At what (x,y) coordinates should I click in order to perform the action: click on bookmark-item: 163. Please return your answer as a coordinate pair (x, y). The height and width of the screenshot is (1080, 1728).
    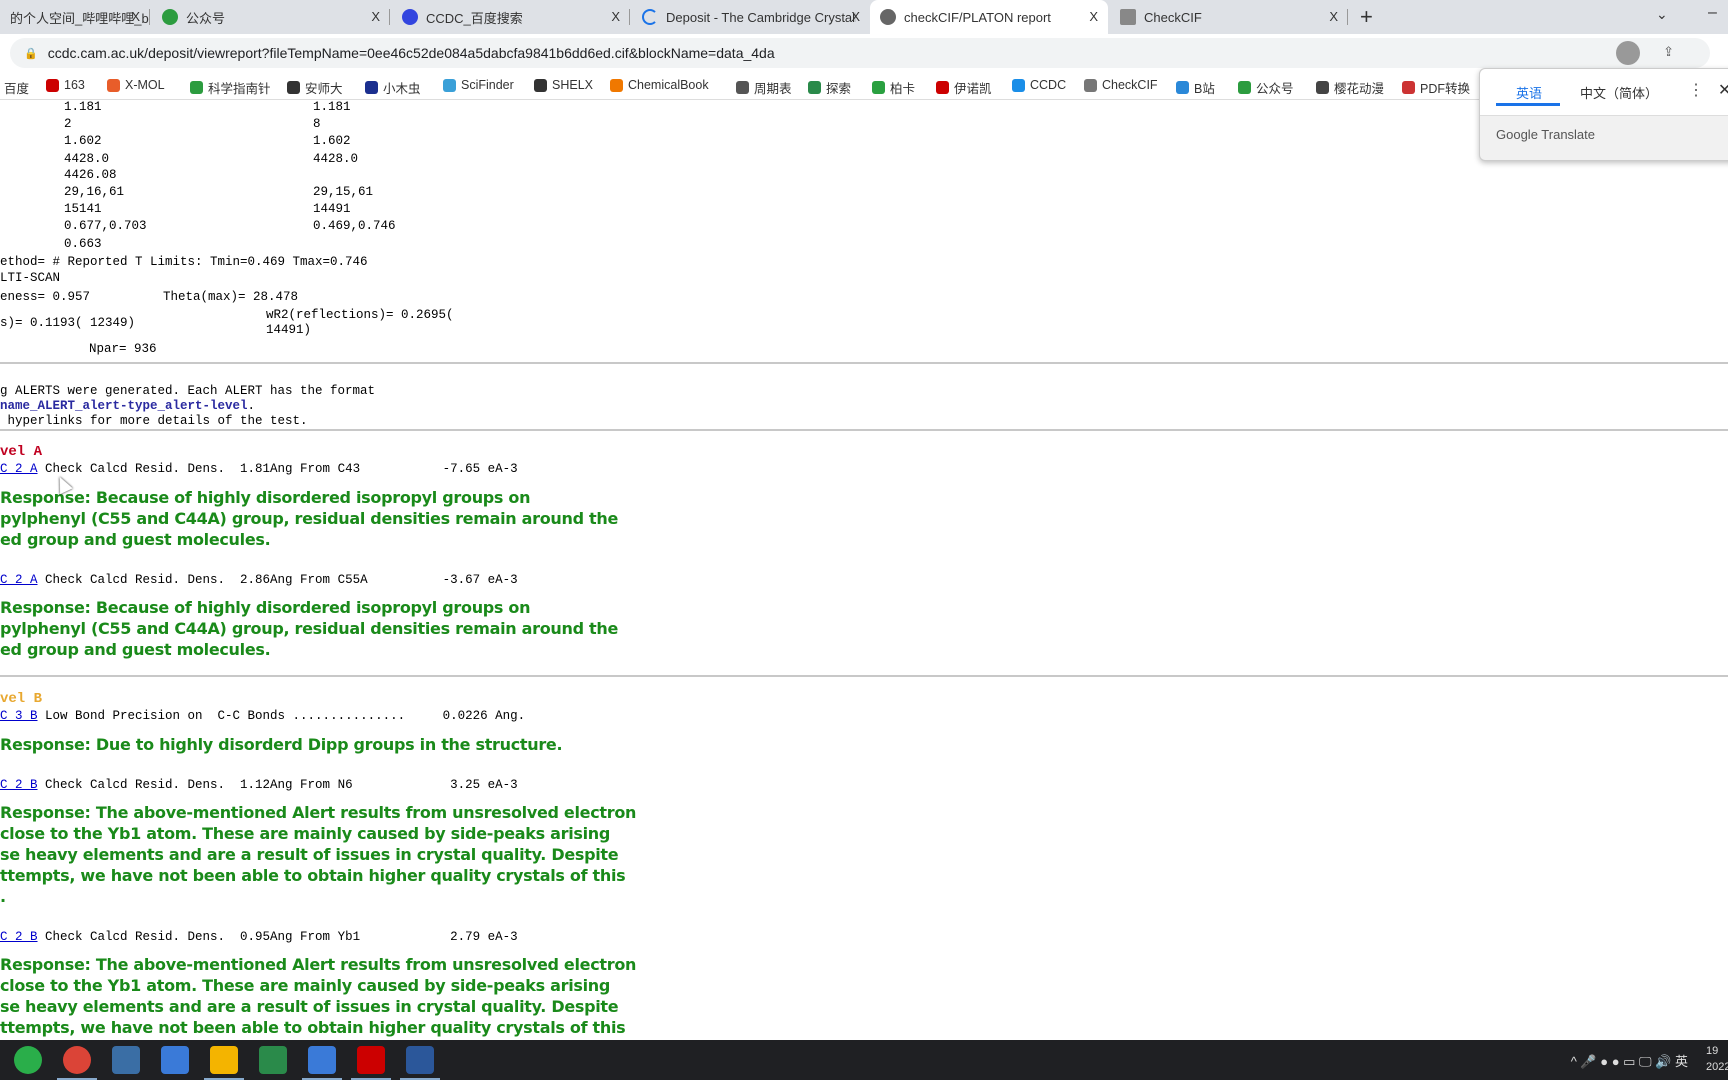
    Looking at the image, I should click on (65, 85).